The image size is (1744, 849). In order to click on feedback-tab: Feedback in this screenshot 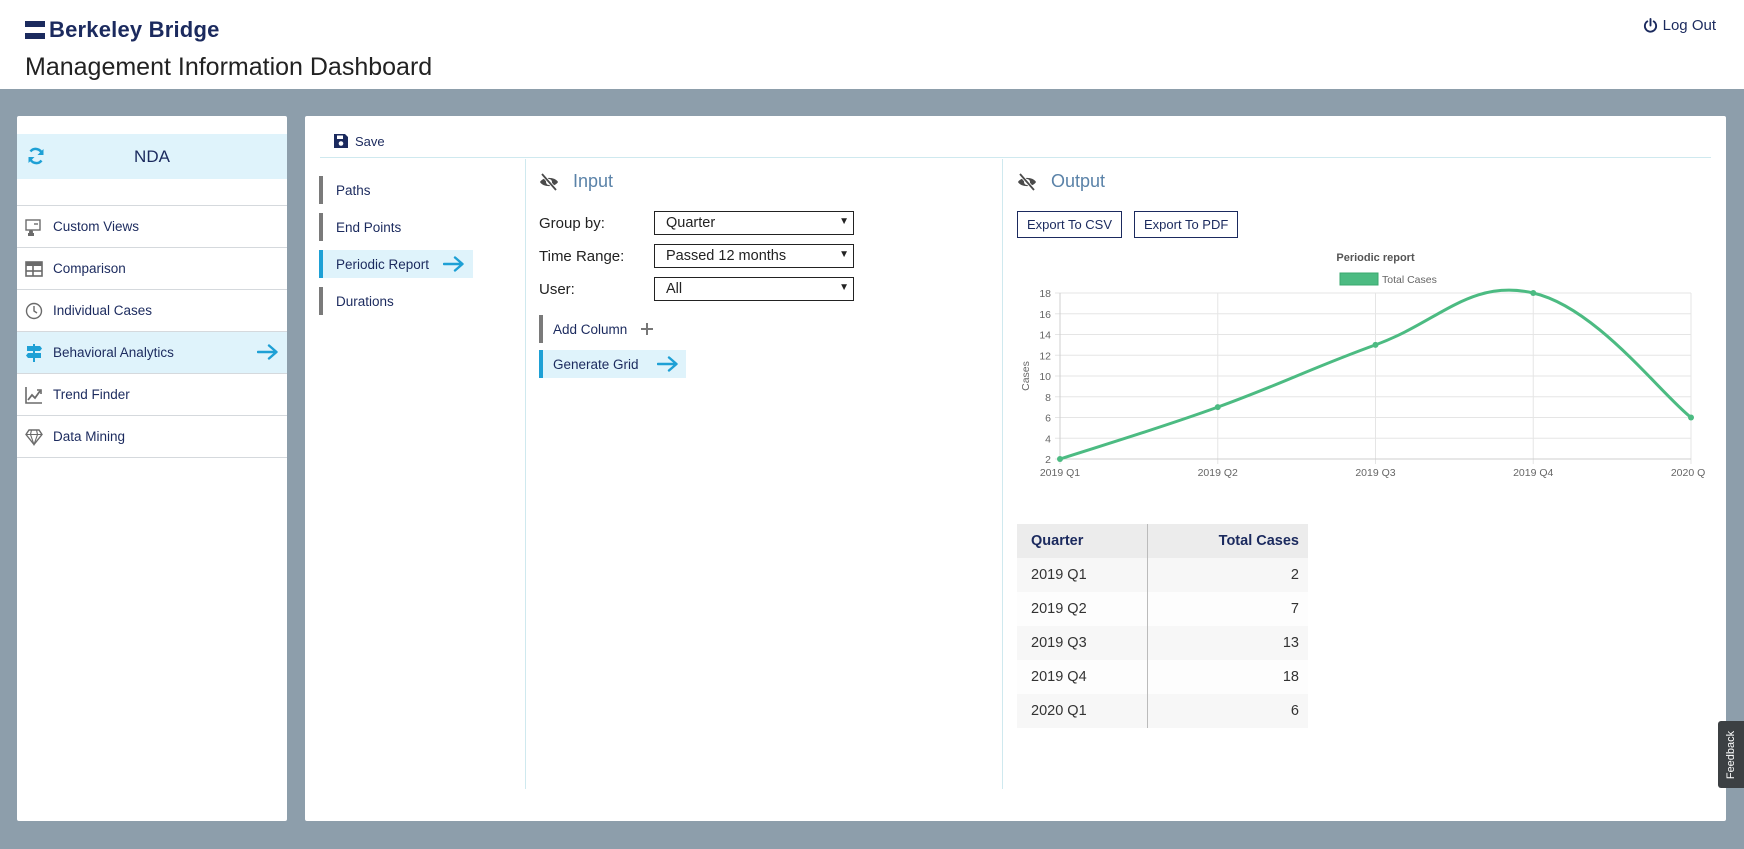, I will do `click(1731, 754)`.